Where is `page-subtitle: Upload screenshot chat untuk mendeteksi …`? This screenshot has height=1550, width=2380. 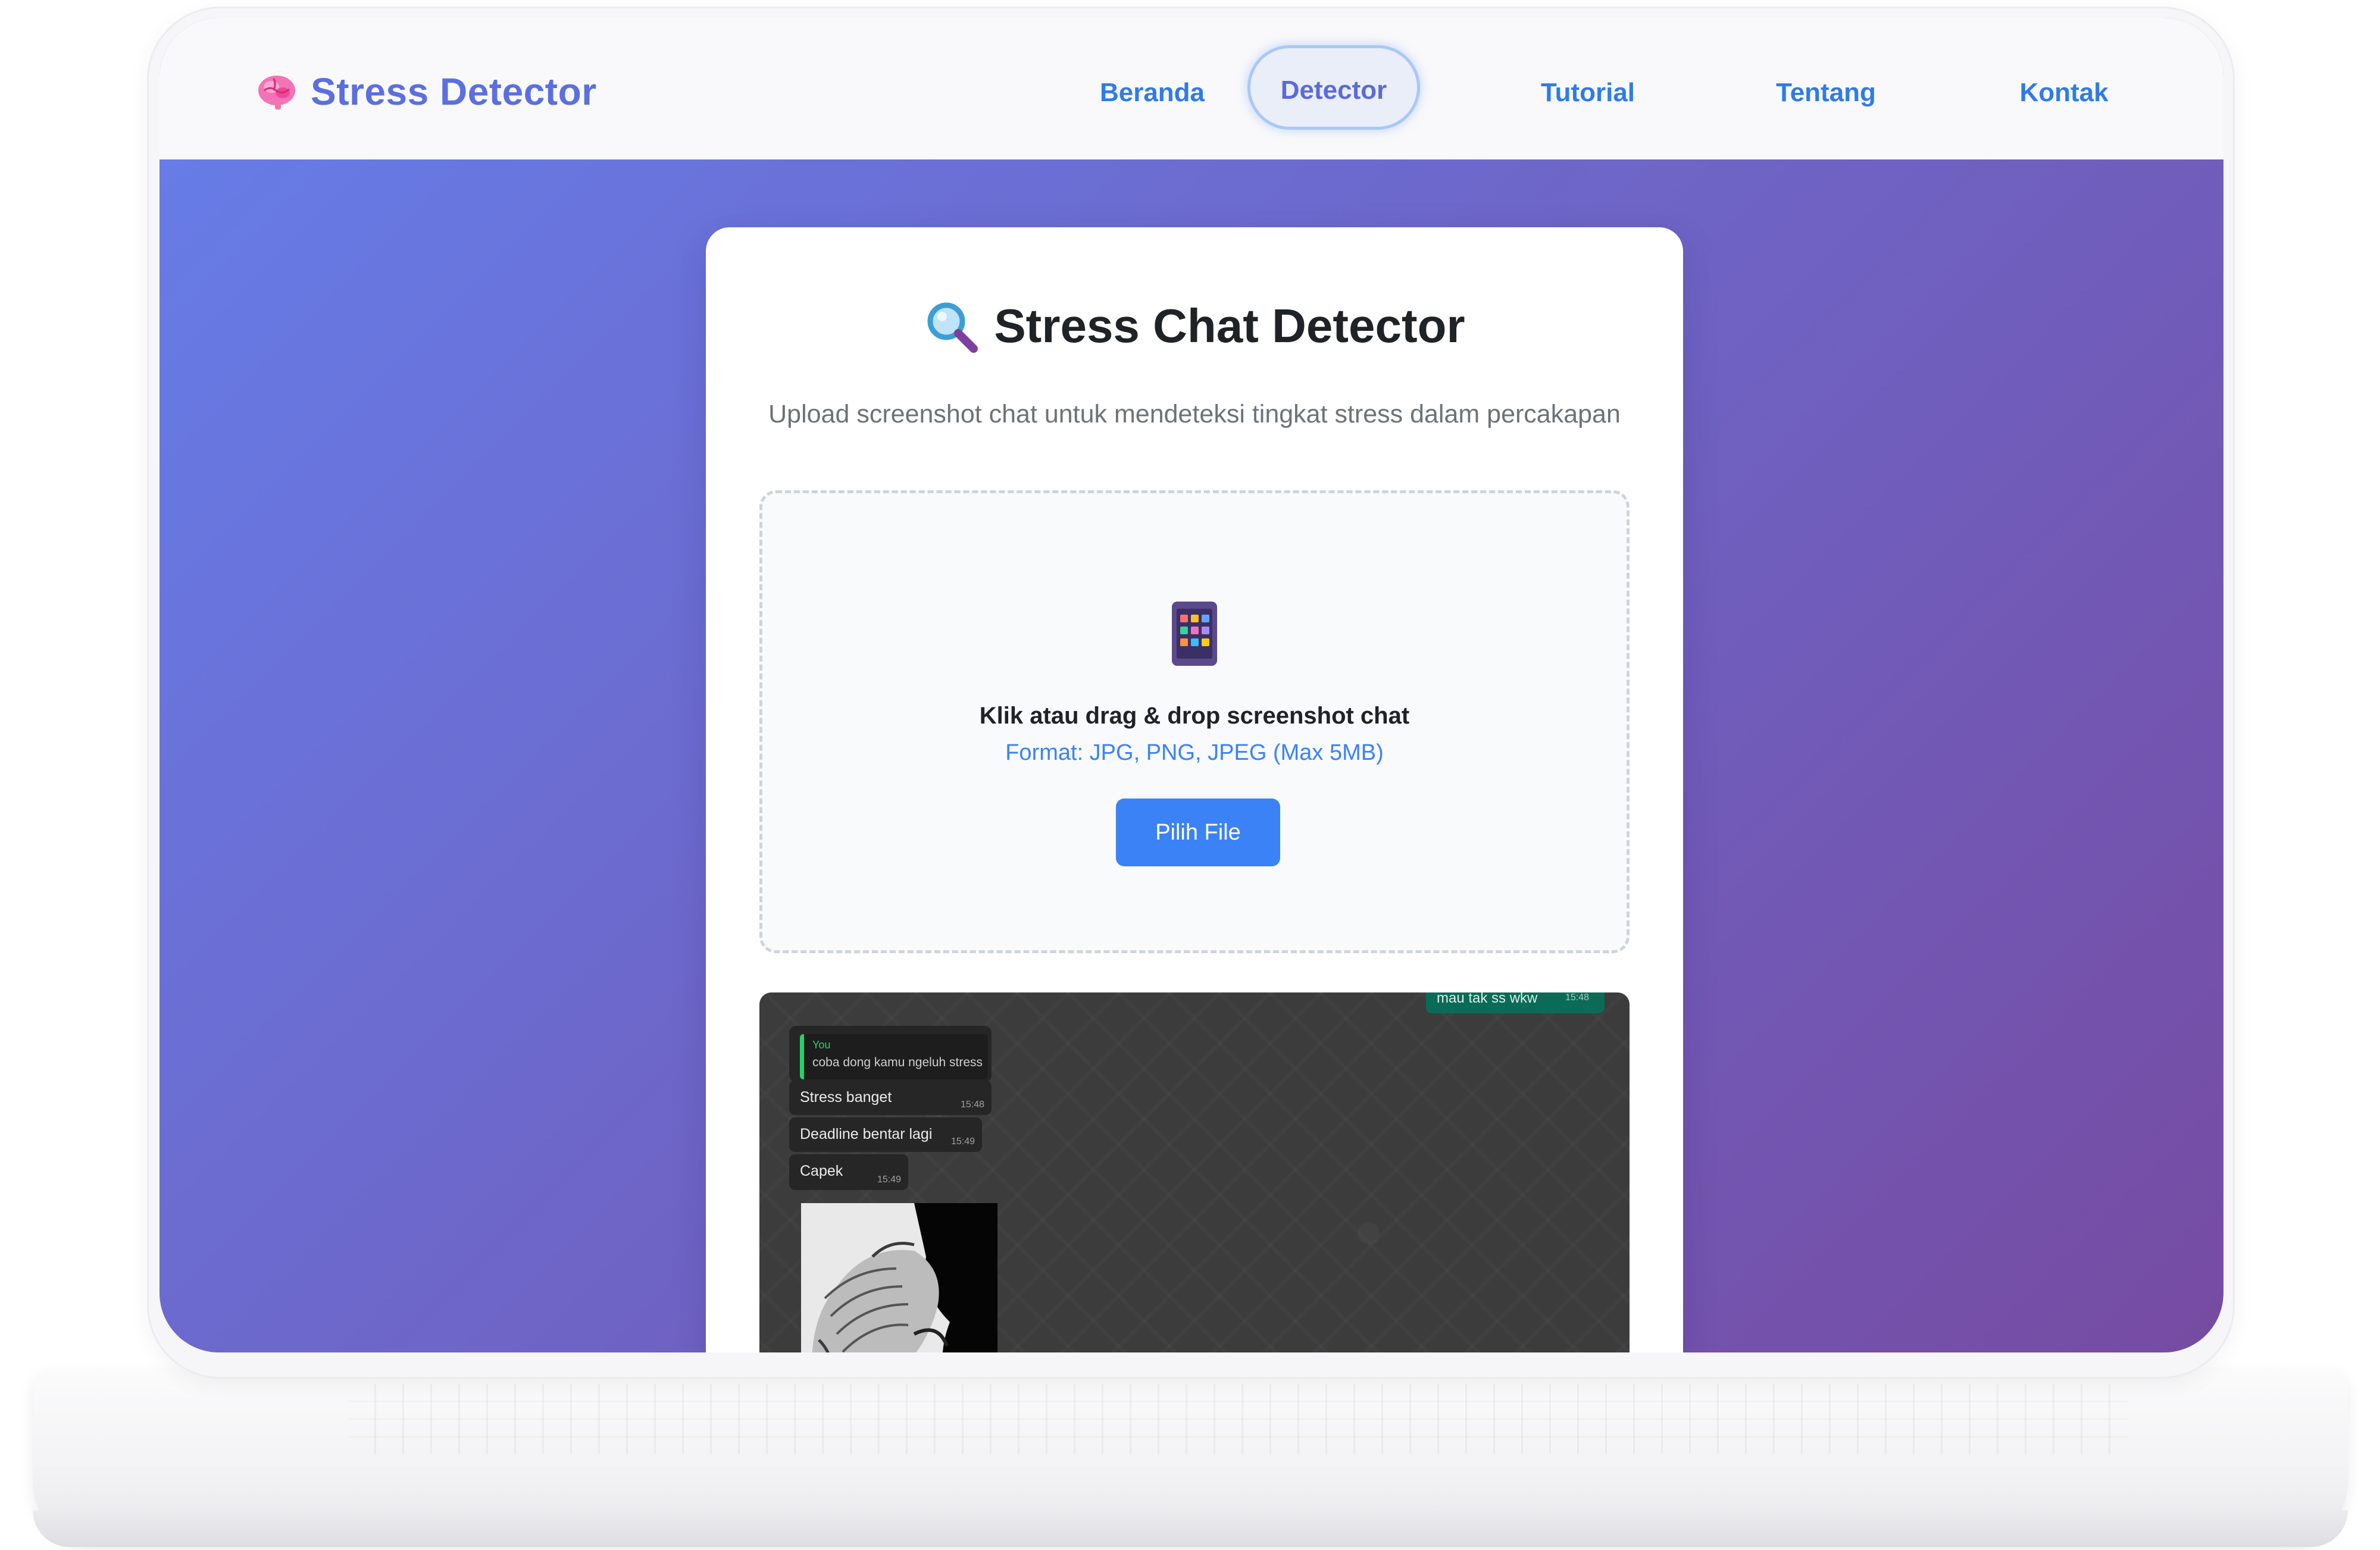
page-subtitle: Upload screenshot chat untuk mendeteksi … is located at coordinates (1194, 414).